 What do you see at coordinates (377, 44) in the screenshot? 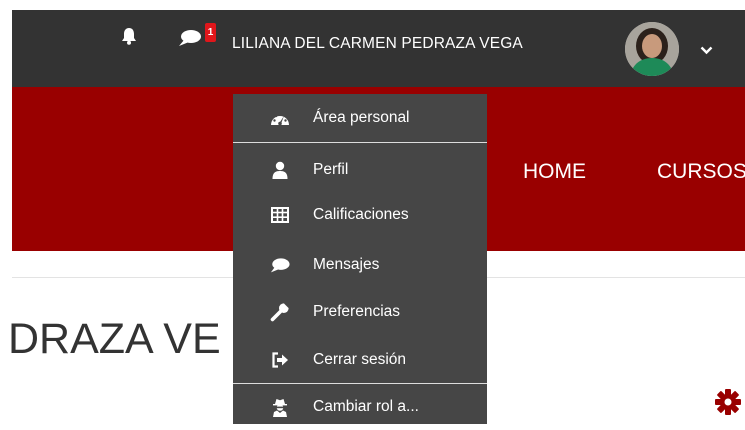
I see `user-name: LILIANA DEL CARMEN PEDRAZA VEGA` at bounding box center [377, 44].